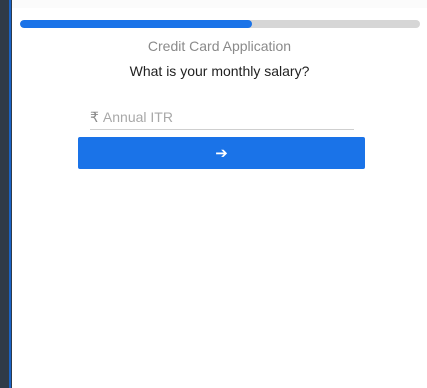 The height and width of the screenshot is (388, 427). What do you see at coordinates (10, 194) in the screenshot?
I see `window-edge-accent` at bounding box center [10, 194].